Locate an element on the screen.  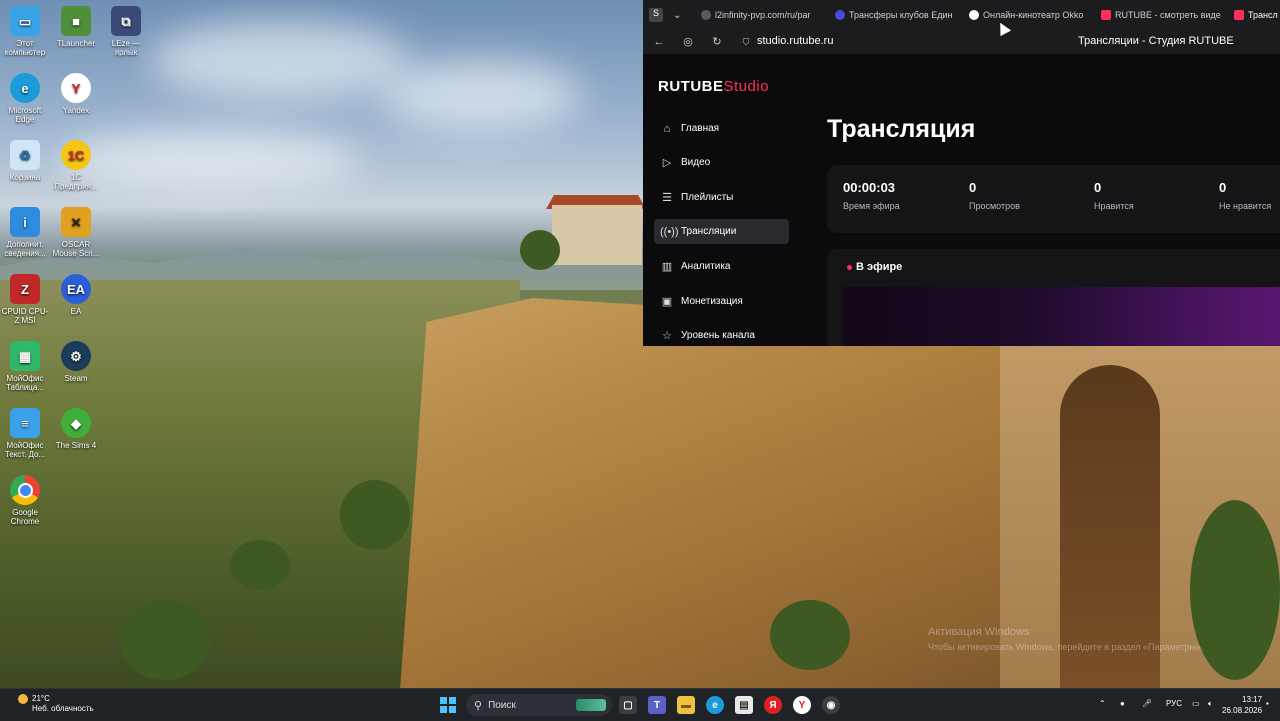
stat-dislikes: 0 Не нравится is located at coordinates (1245, 195).